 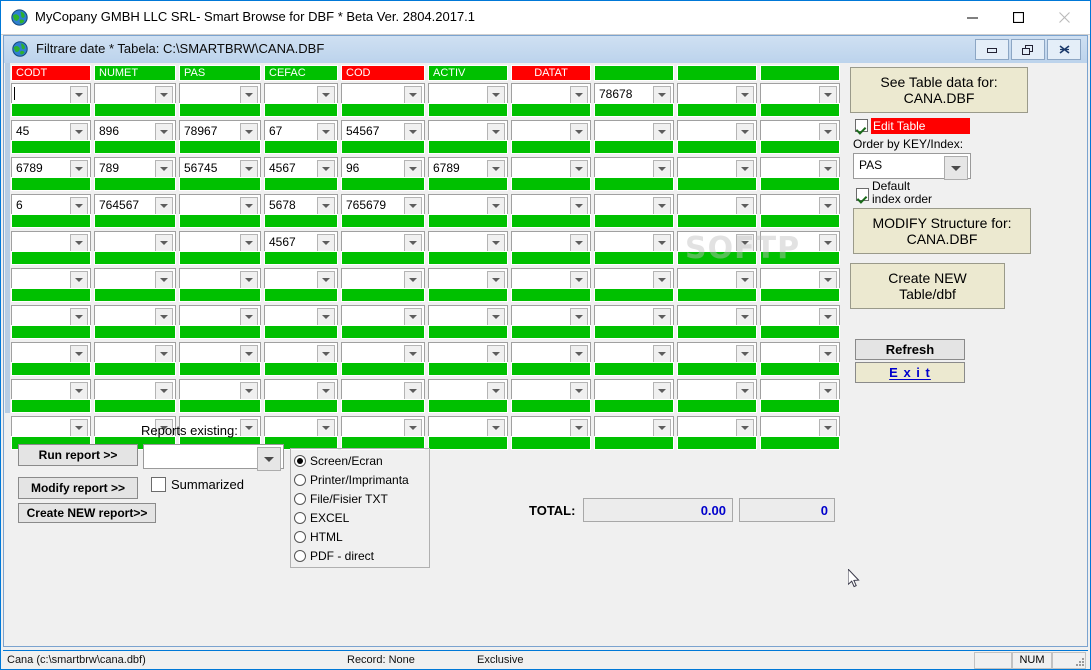 What do you see at coordinates (1064, 49) in the screenshot?
I see `child-close-button` at bounding box center [1064, 49].